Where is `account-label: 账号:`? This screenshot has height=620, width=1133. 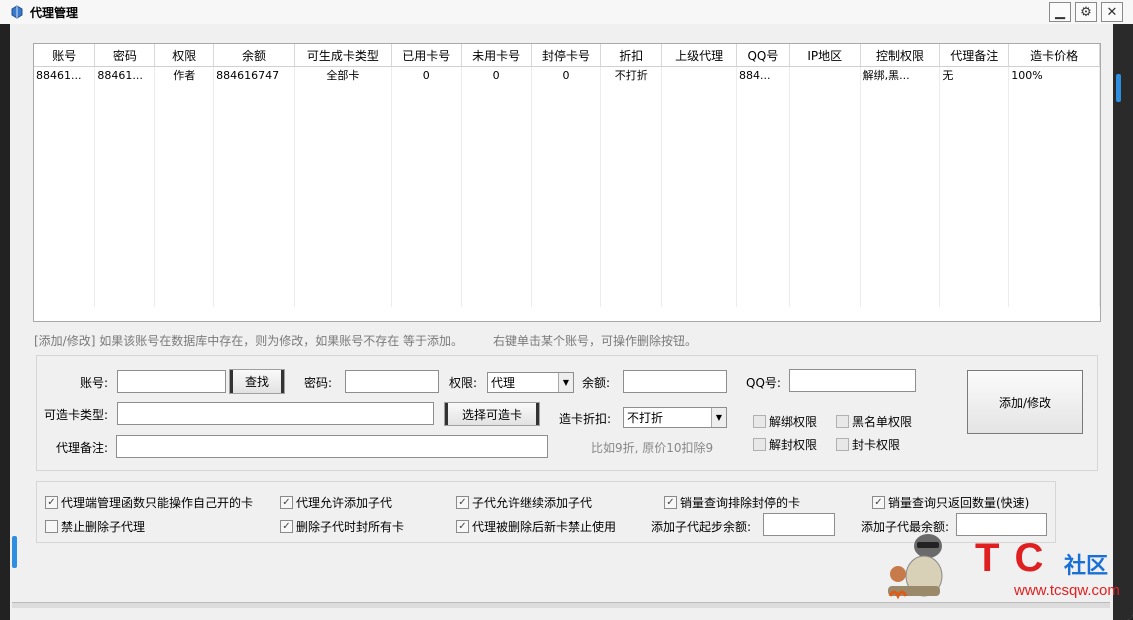 account-label: 账号: is located at coordinates (94, 383).